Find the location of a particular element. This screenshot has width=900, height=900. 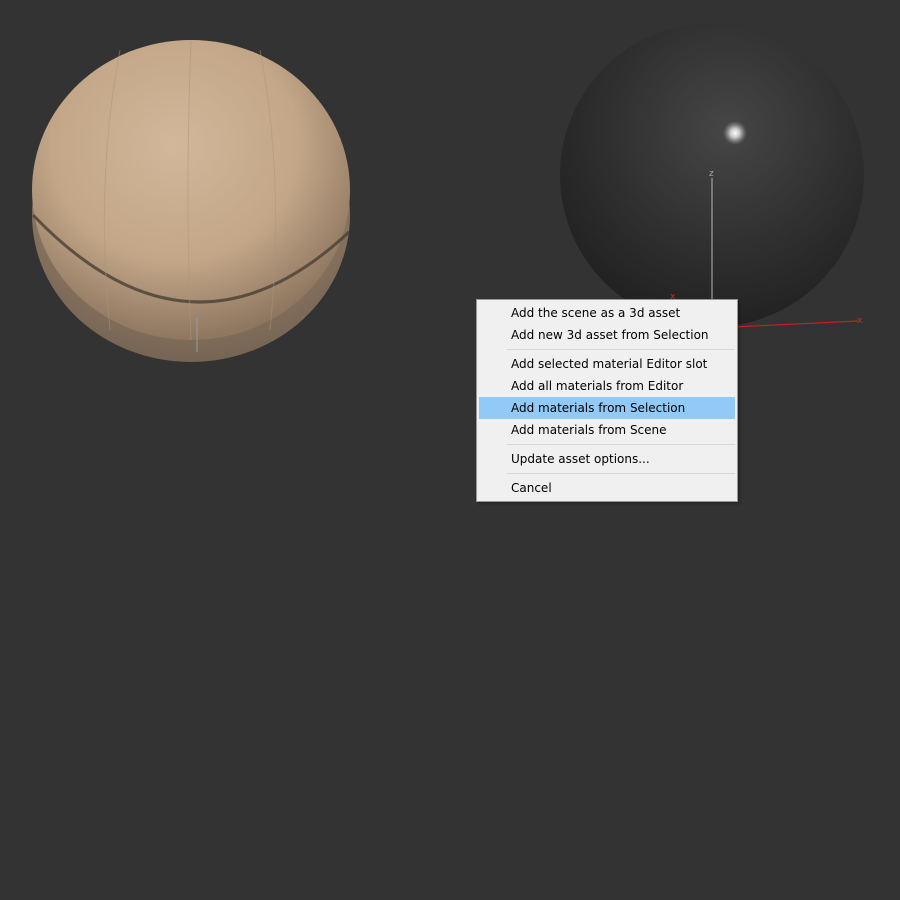

svg-text: z is located at coordinates (711, 174).